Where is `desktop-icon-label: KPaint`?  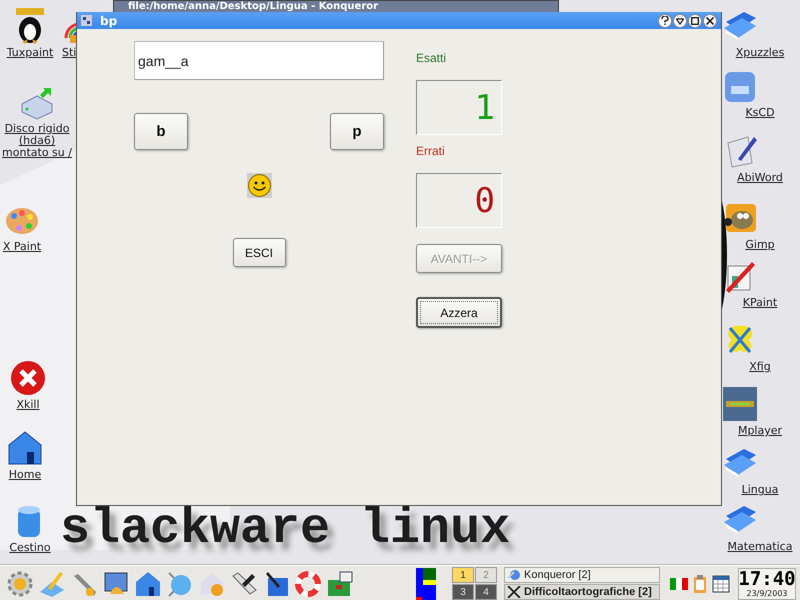
desktop-icon-label: KPaint is located at coordinates (760, 303).